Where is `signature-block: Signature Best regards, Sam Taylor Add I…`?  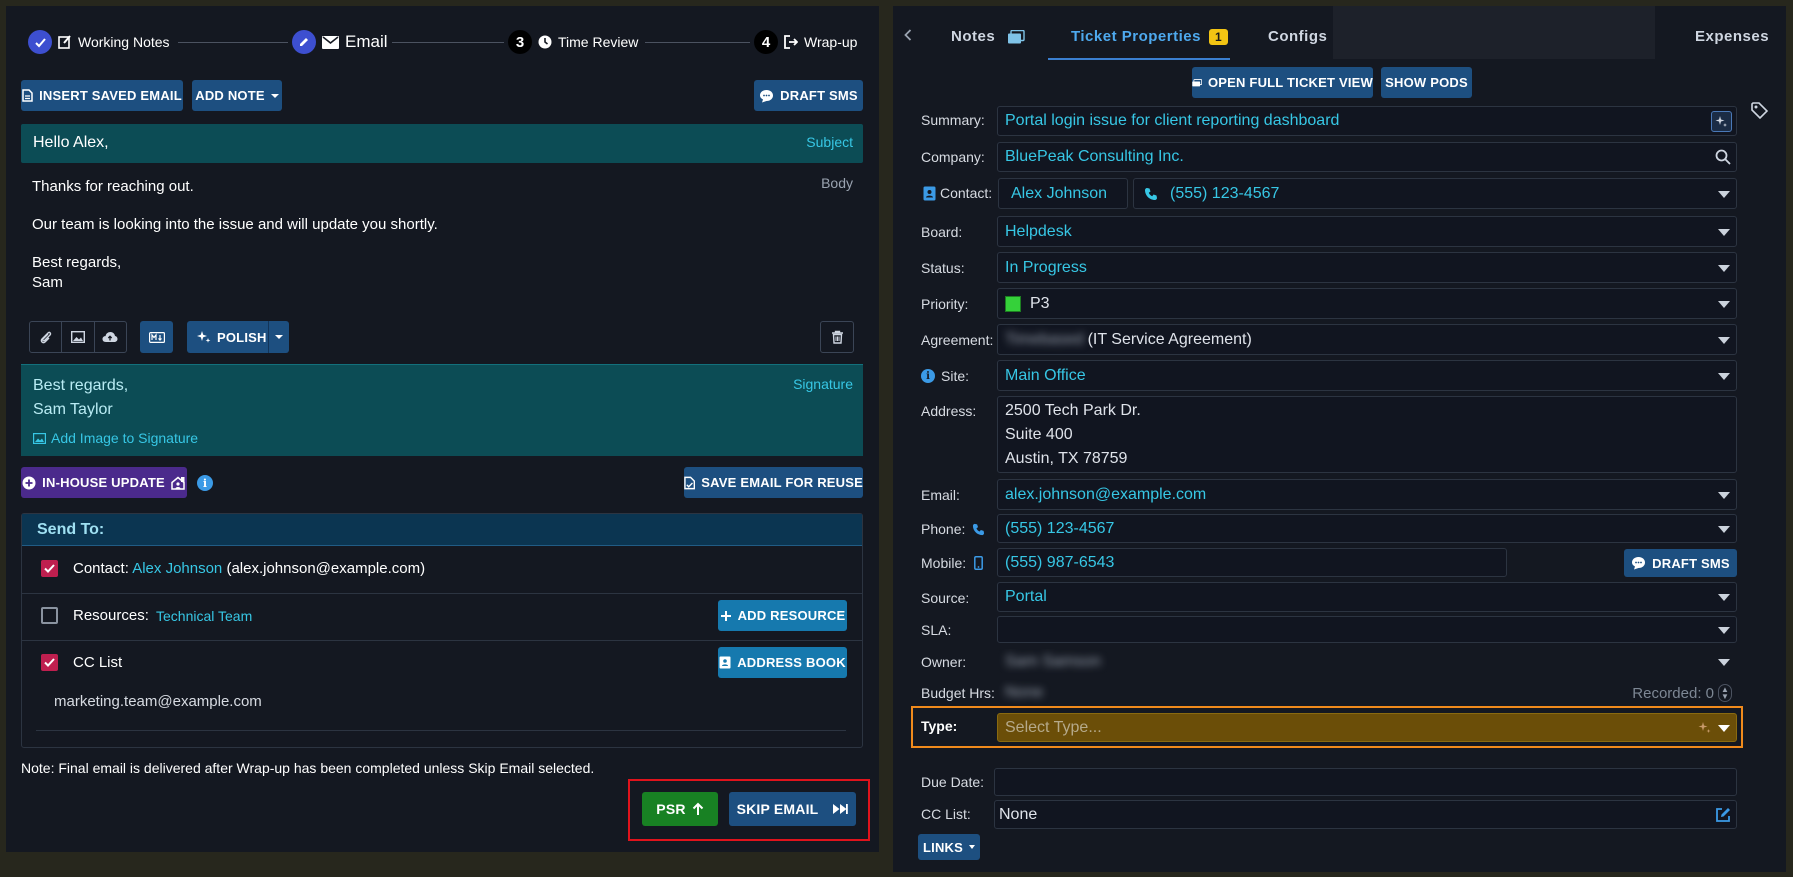 signature-block: Signature Best regards, Sam Taylor Add I… is located at coordinates (442, 410).